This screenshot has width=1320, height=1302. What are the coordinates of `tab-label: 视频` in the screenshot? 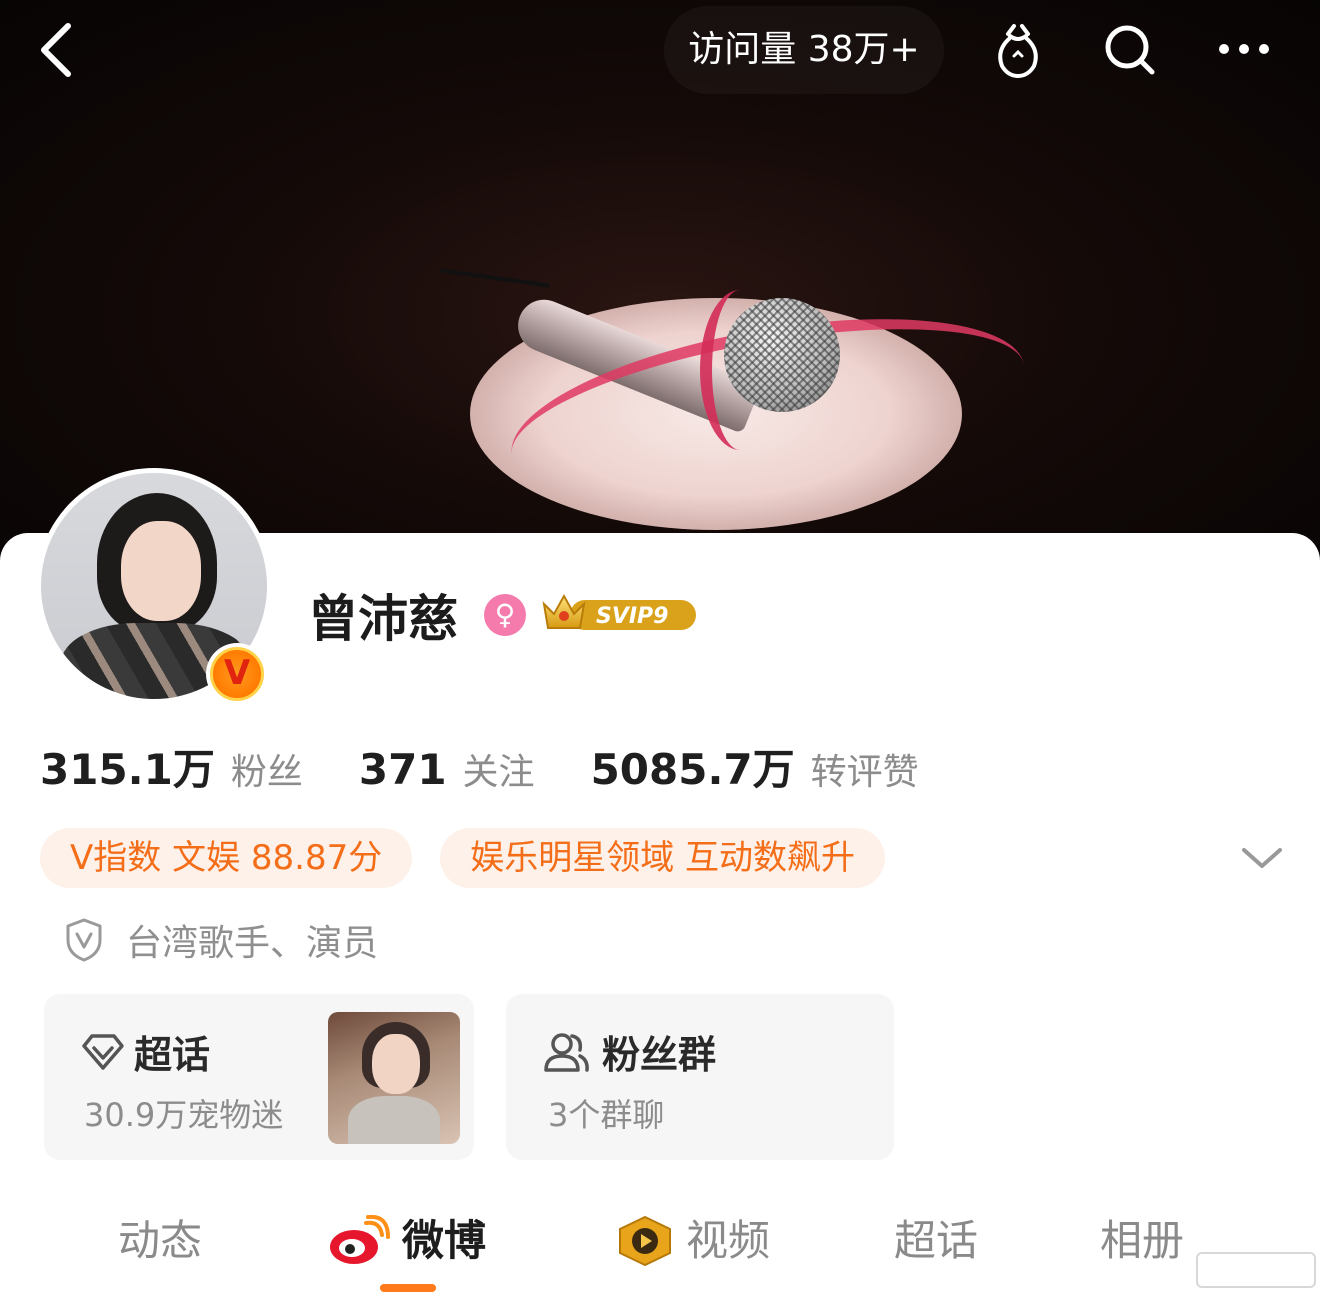 It's located at (728, 1240).